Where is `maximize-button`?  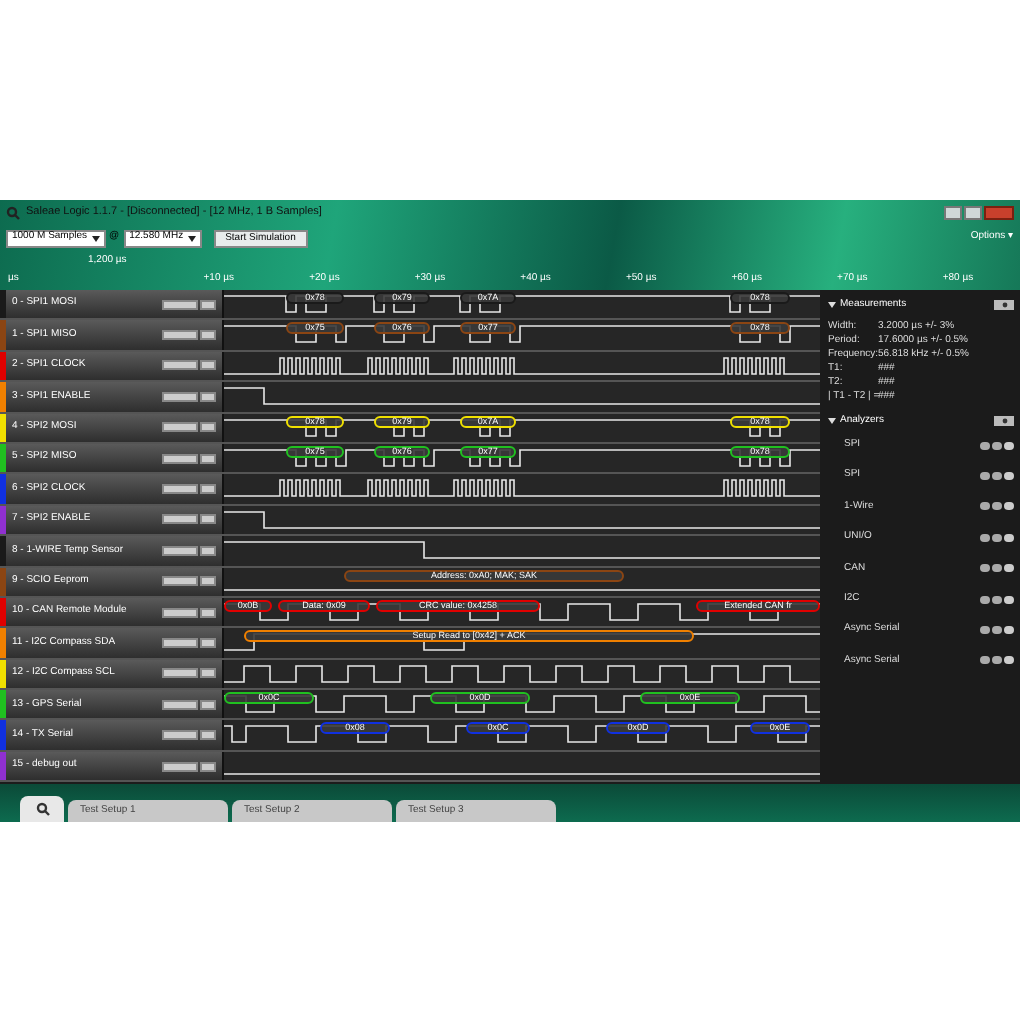
maximize-button is located at coordinates (973, 212).